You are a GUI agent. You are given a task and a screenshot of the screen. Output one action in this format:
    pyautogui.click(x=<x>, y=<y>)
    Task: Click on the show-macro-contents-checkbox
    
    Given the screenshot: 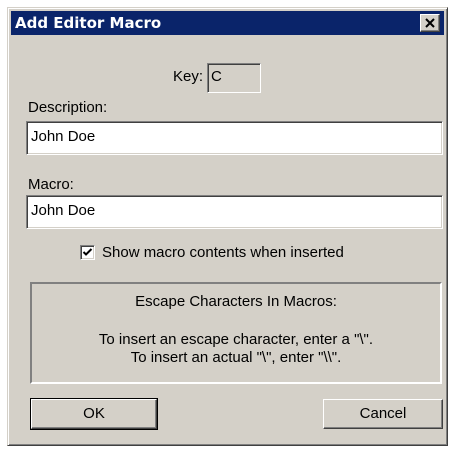 What is the action you would take?
    pyautogui.click(x=87, y=252)
    